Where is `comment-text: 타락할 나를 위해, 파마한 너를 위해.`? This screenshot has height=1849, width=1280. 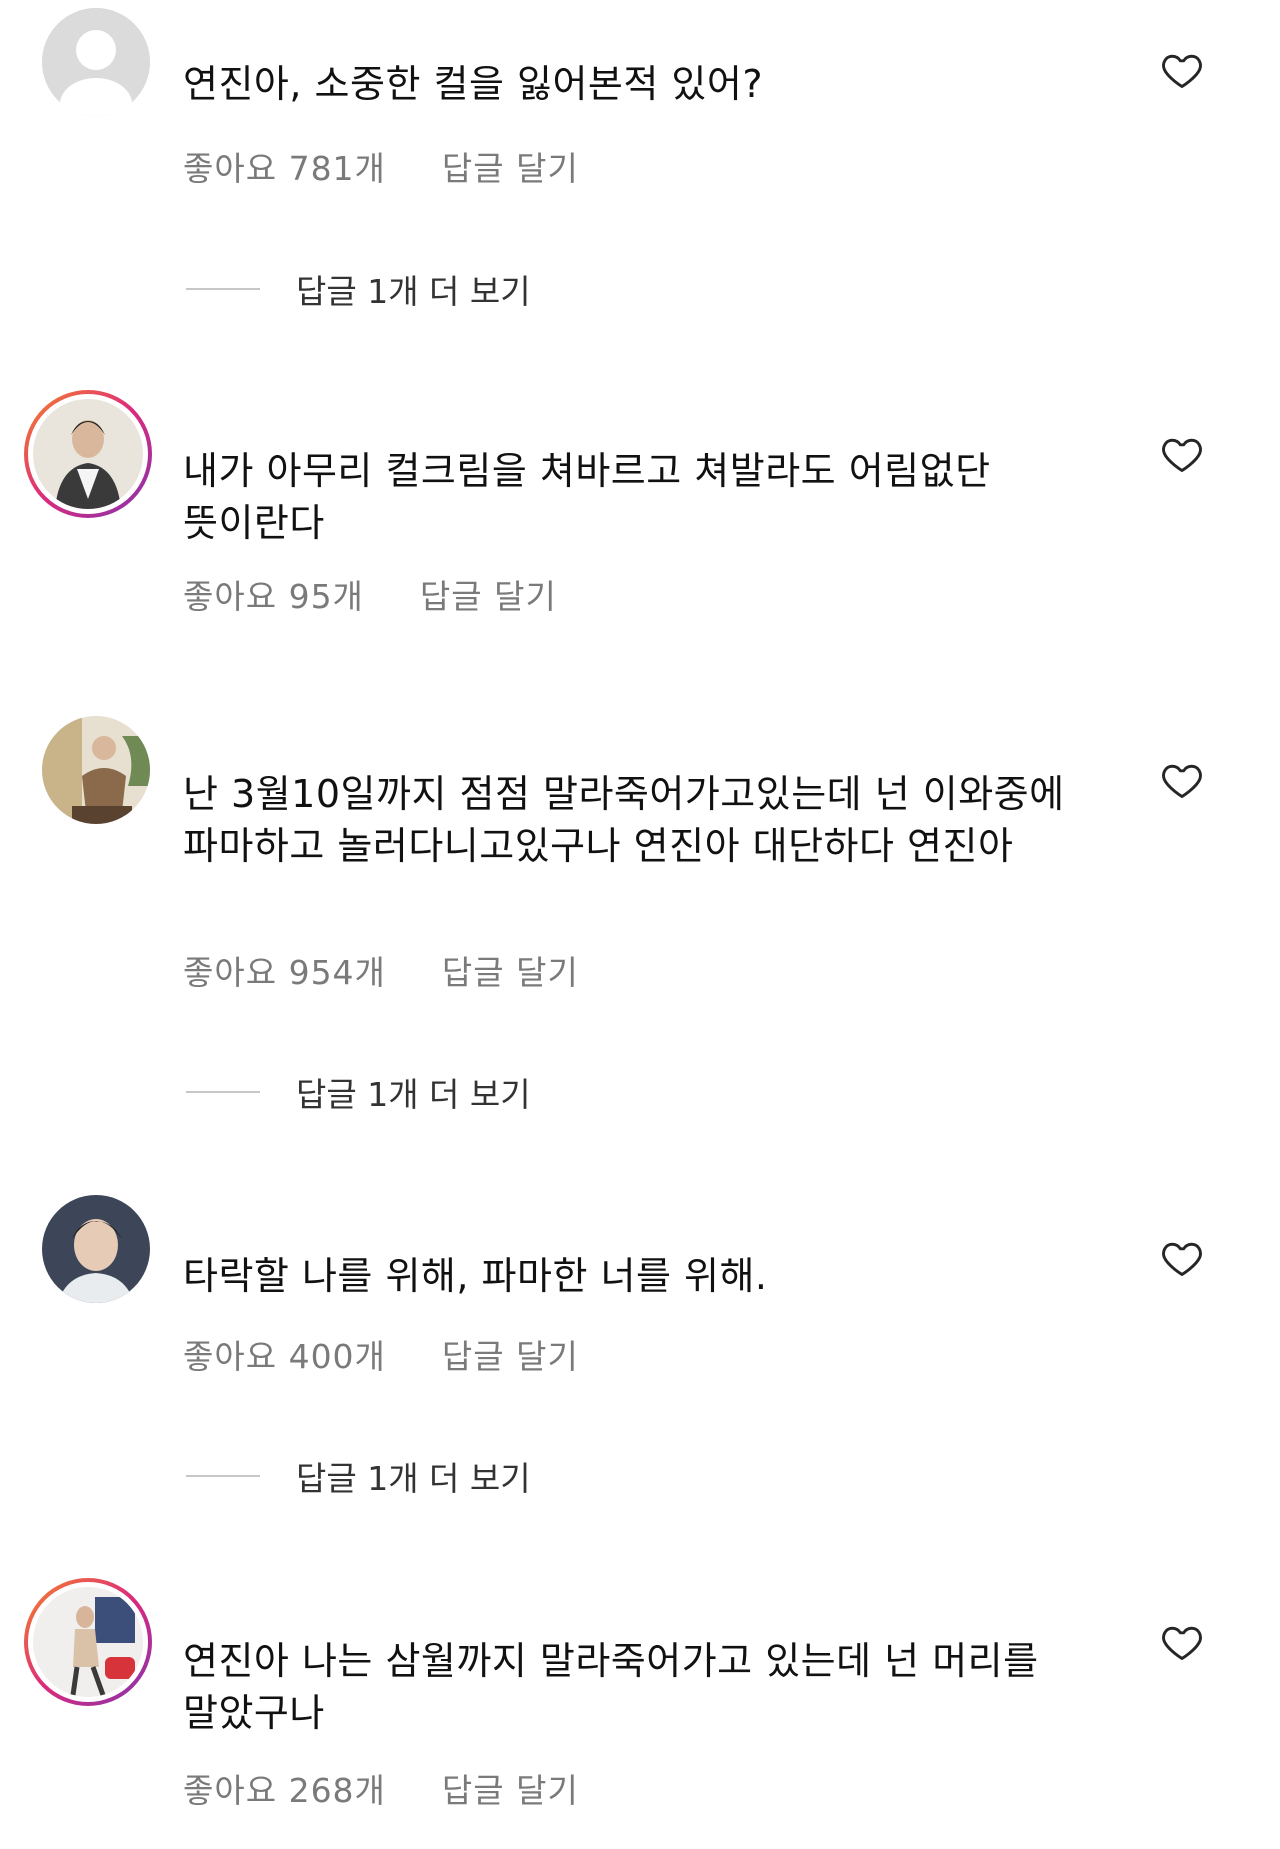 comment-text: 타락할 나를 위해, 파마한 너를 위해. is located at coordinates (475, 1276).